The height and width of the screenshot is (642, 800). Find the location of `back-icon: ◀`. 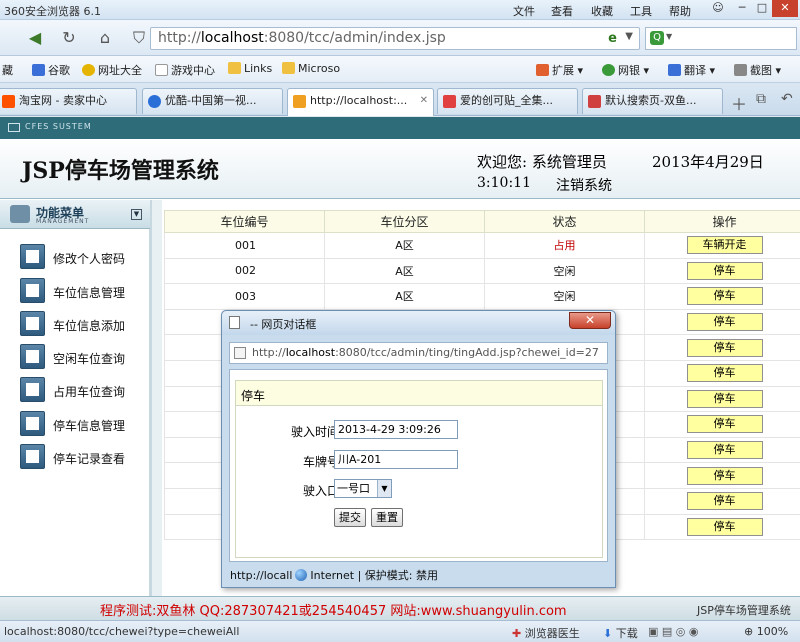

back-icon: ◀ is located at coordinates (35, 38).